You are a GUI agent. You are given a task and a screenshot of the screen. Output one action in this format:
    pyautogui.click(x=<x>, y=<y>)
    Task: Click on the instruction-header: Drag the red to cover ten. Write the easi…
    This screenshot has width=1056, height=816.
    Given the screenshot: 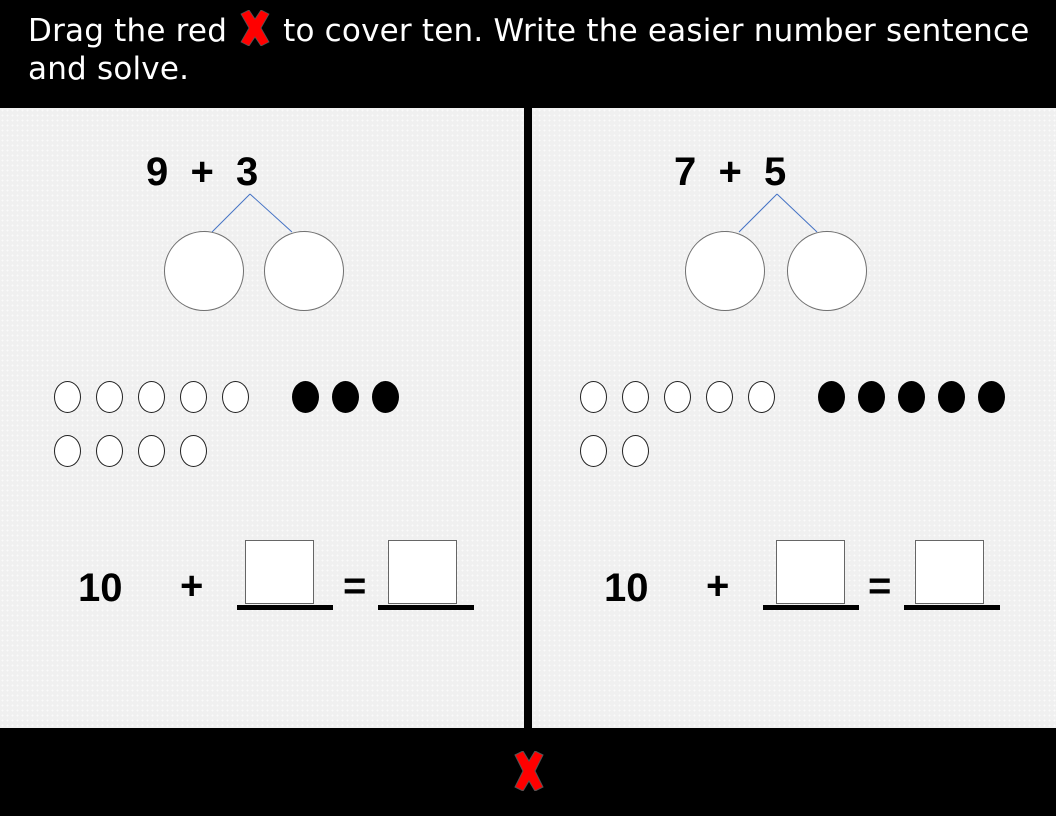 What is the action you would take?
    pyautogui.click(x=528, y=54)
    